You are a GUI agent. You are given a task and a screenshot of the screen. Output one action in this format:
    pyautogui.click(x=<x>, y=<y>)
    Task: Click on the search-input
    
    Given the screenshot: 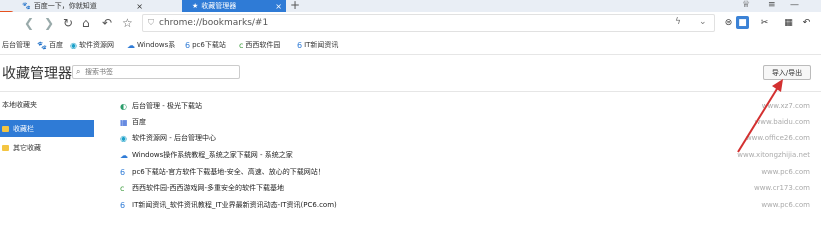 What is the action you would take?
    pyautogui.click(x=160, y=72)
    